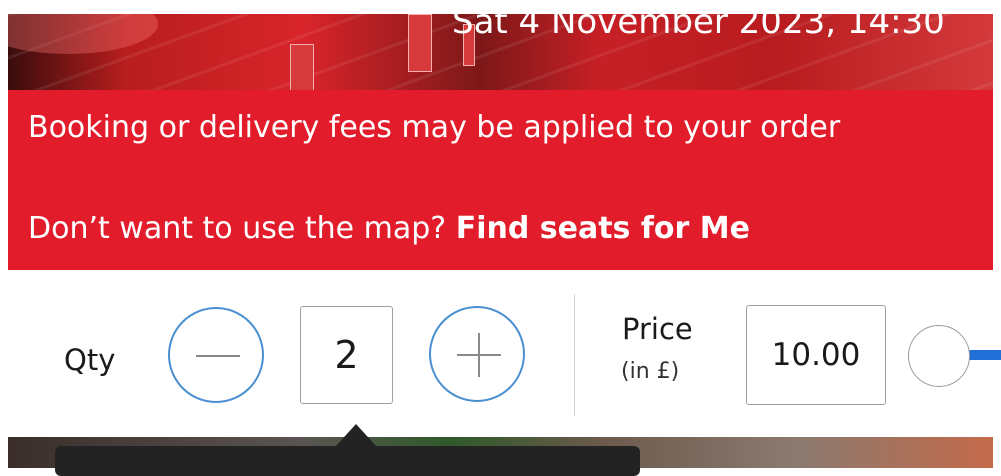  What do you see at coordinates (574, 355) in the screenshot?
I see `controls-divider` at bounding box center [574, 355].